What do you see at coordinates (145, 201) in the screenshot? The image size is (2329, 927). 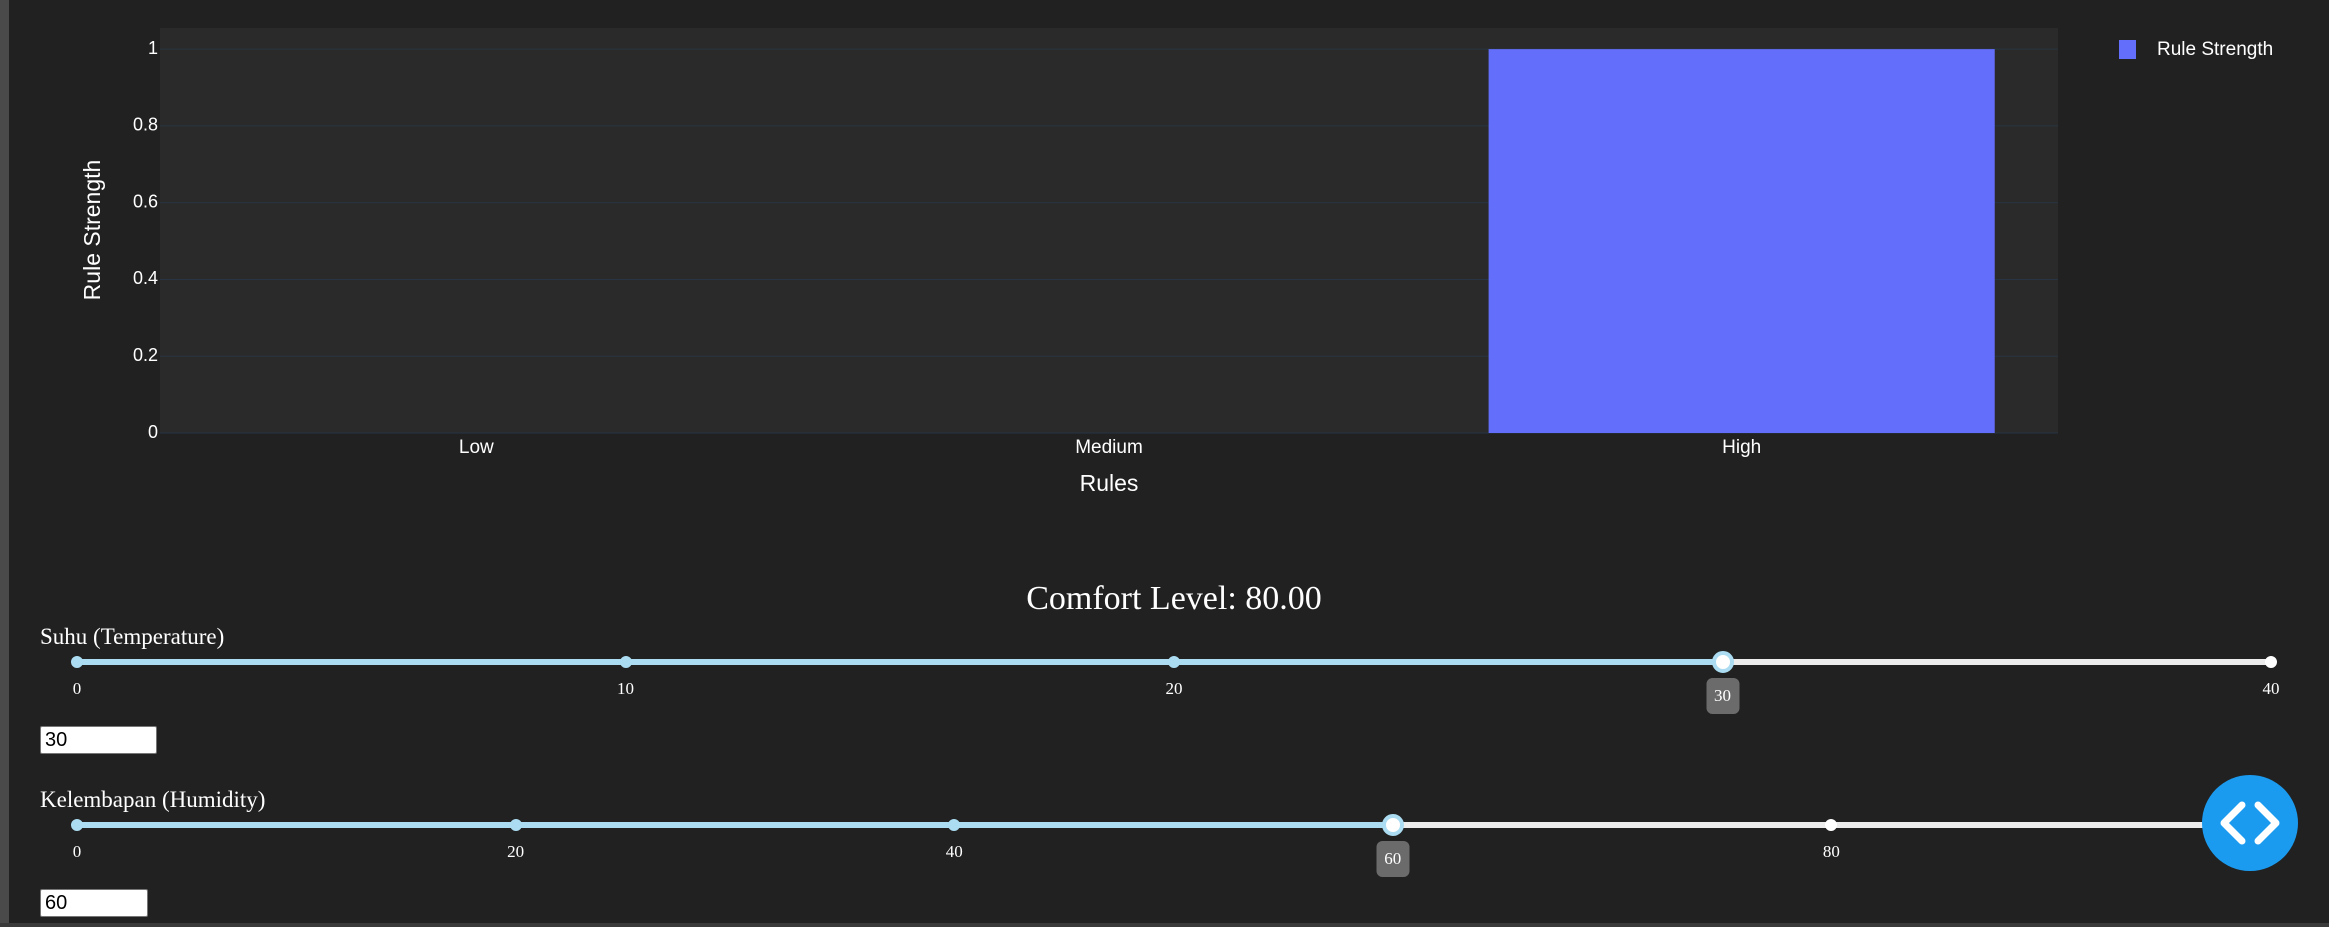 I see `y-tick-label: 0.6` at bounding box center [145, 201].